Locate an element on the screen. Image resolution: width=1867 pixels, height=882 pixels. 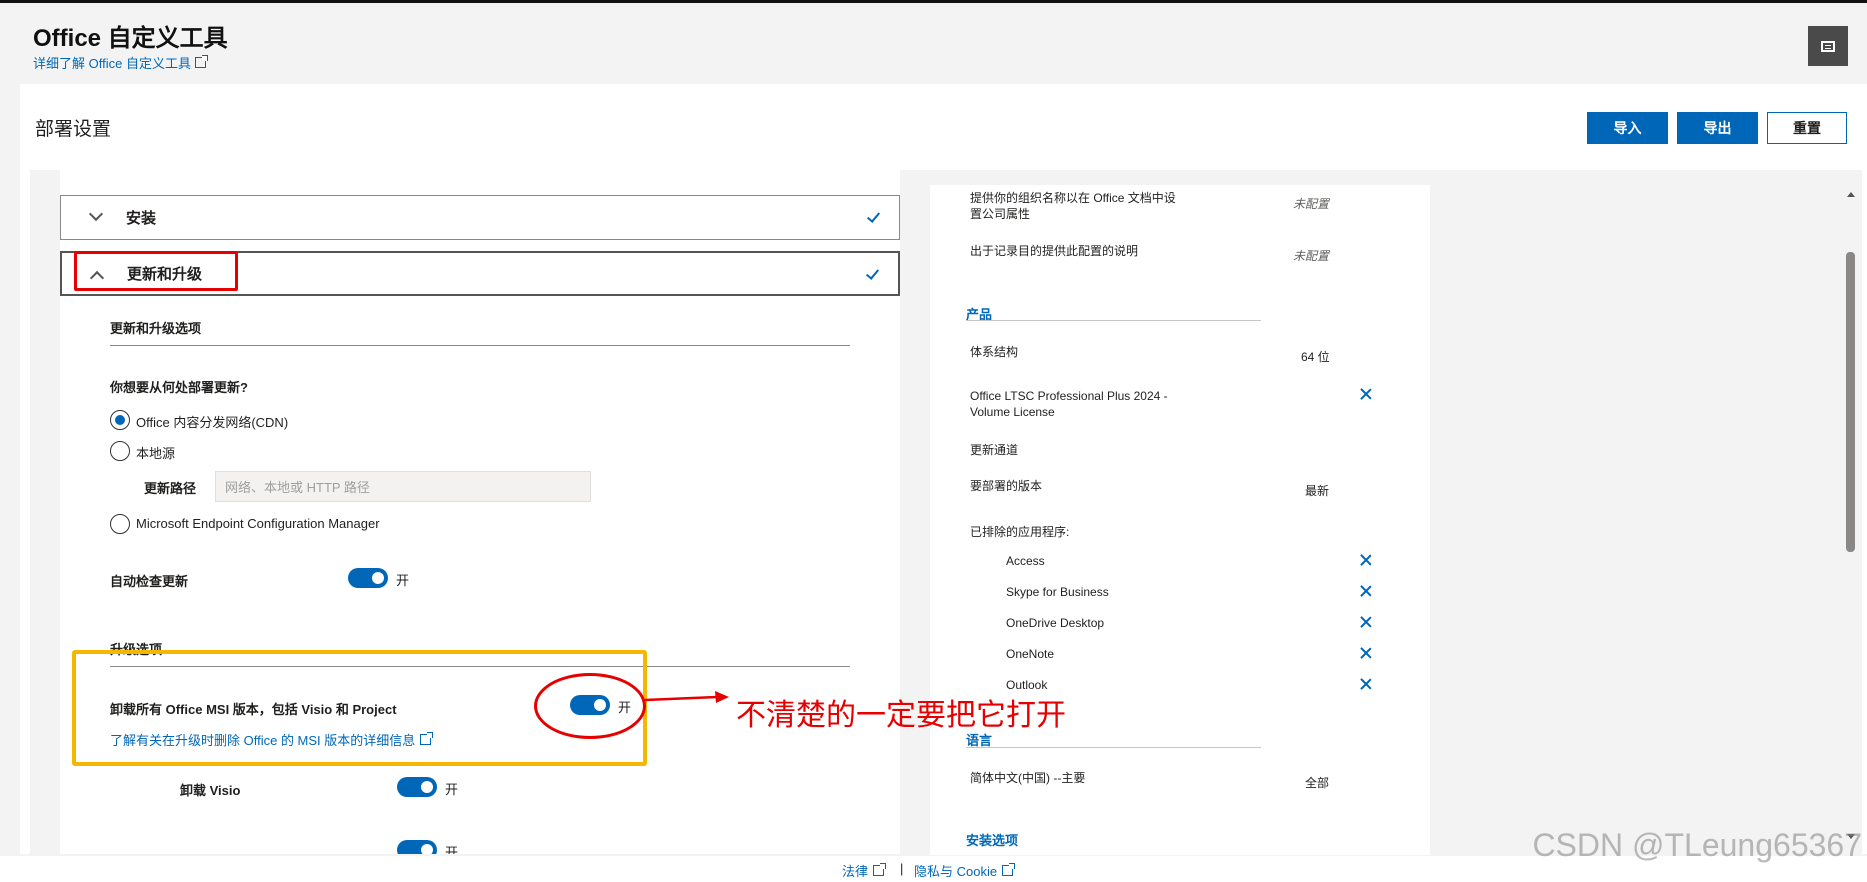
auto-check-toggle is located at coordinates (368, 578).